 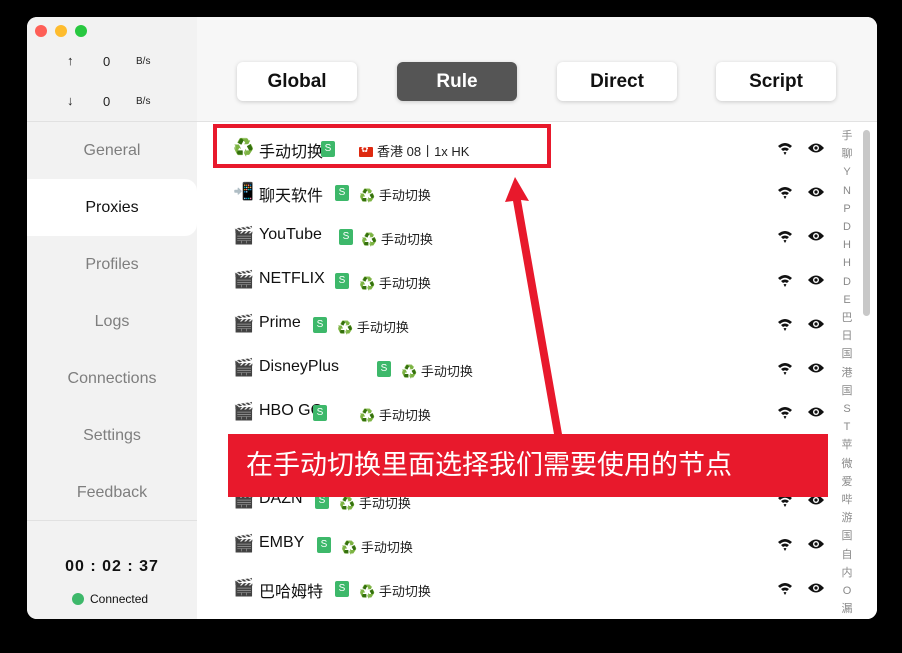 I want to click on scrollbar, so click(x=866, y=223).